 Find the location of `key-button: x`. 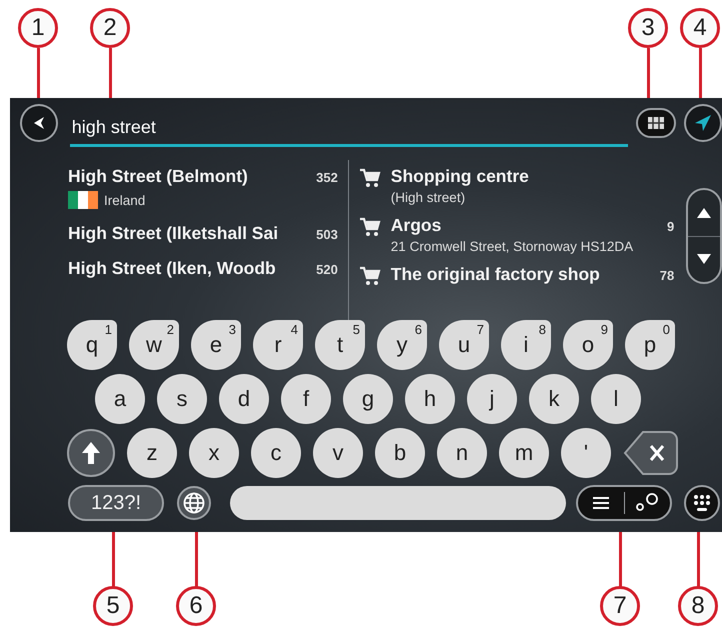

key-button: x is located at coordinates (214, 453).